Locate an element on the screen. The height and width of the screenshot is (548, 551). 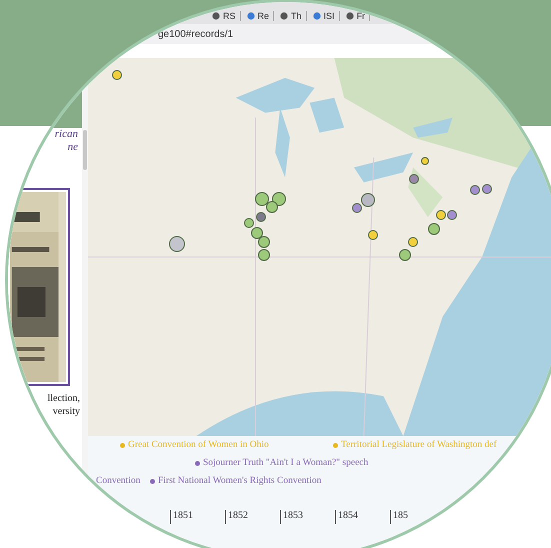
browser-tab: RS is located at coordinates (226, 16).